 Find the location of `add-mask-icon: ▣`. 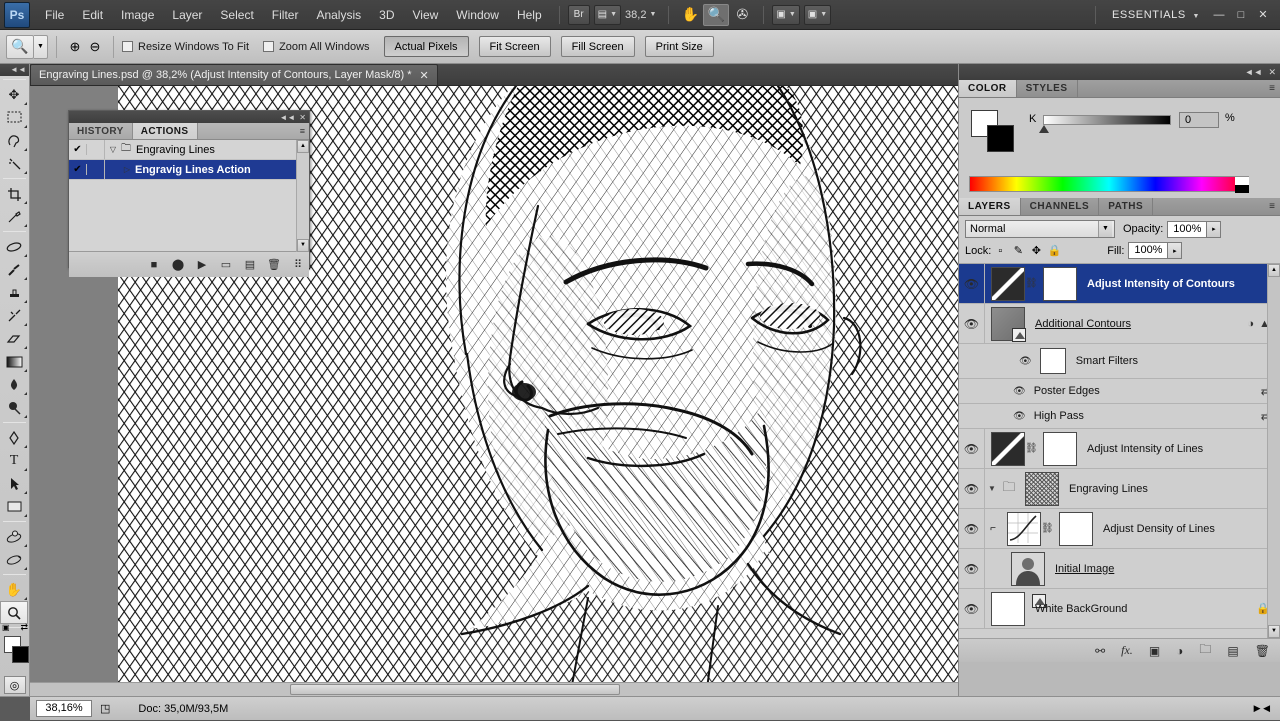

add-mask-icon: ▣ is located at coordinates (1154, 651).